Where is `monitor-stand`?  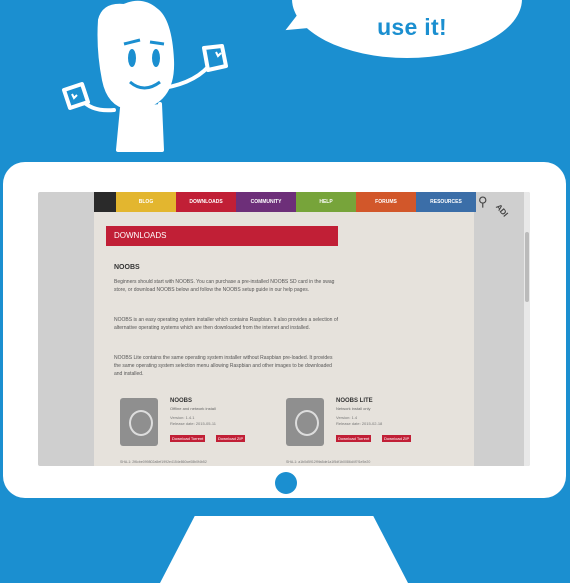 monitor-stand is located at coordinates (284, 549).